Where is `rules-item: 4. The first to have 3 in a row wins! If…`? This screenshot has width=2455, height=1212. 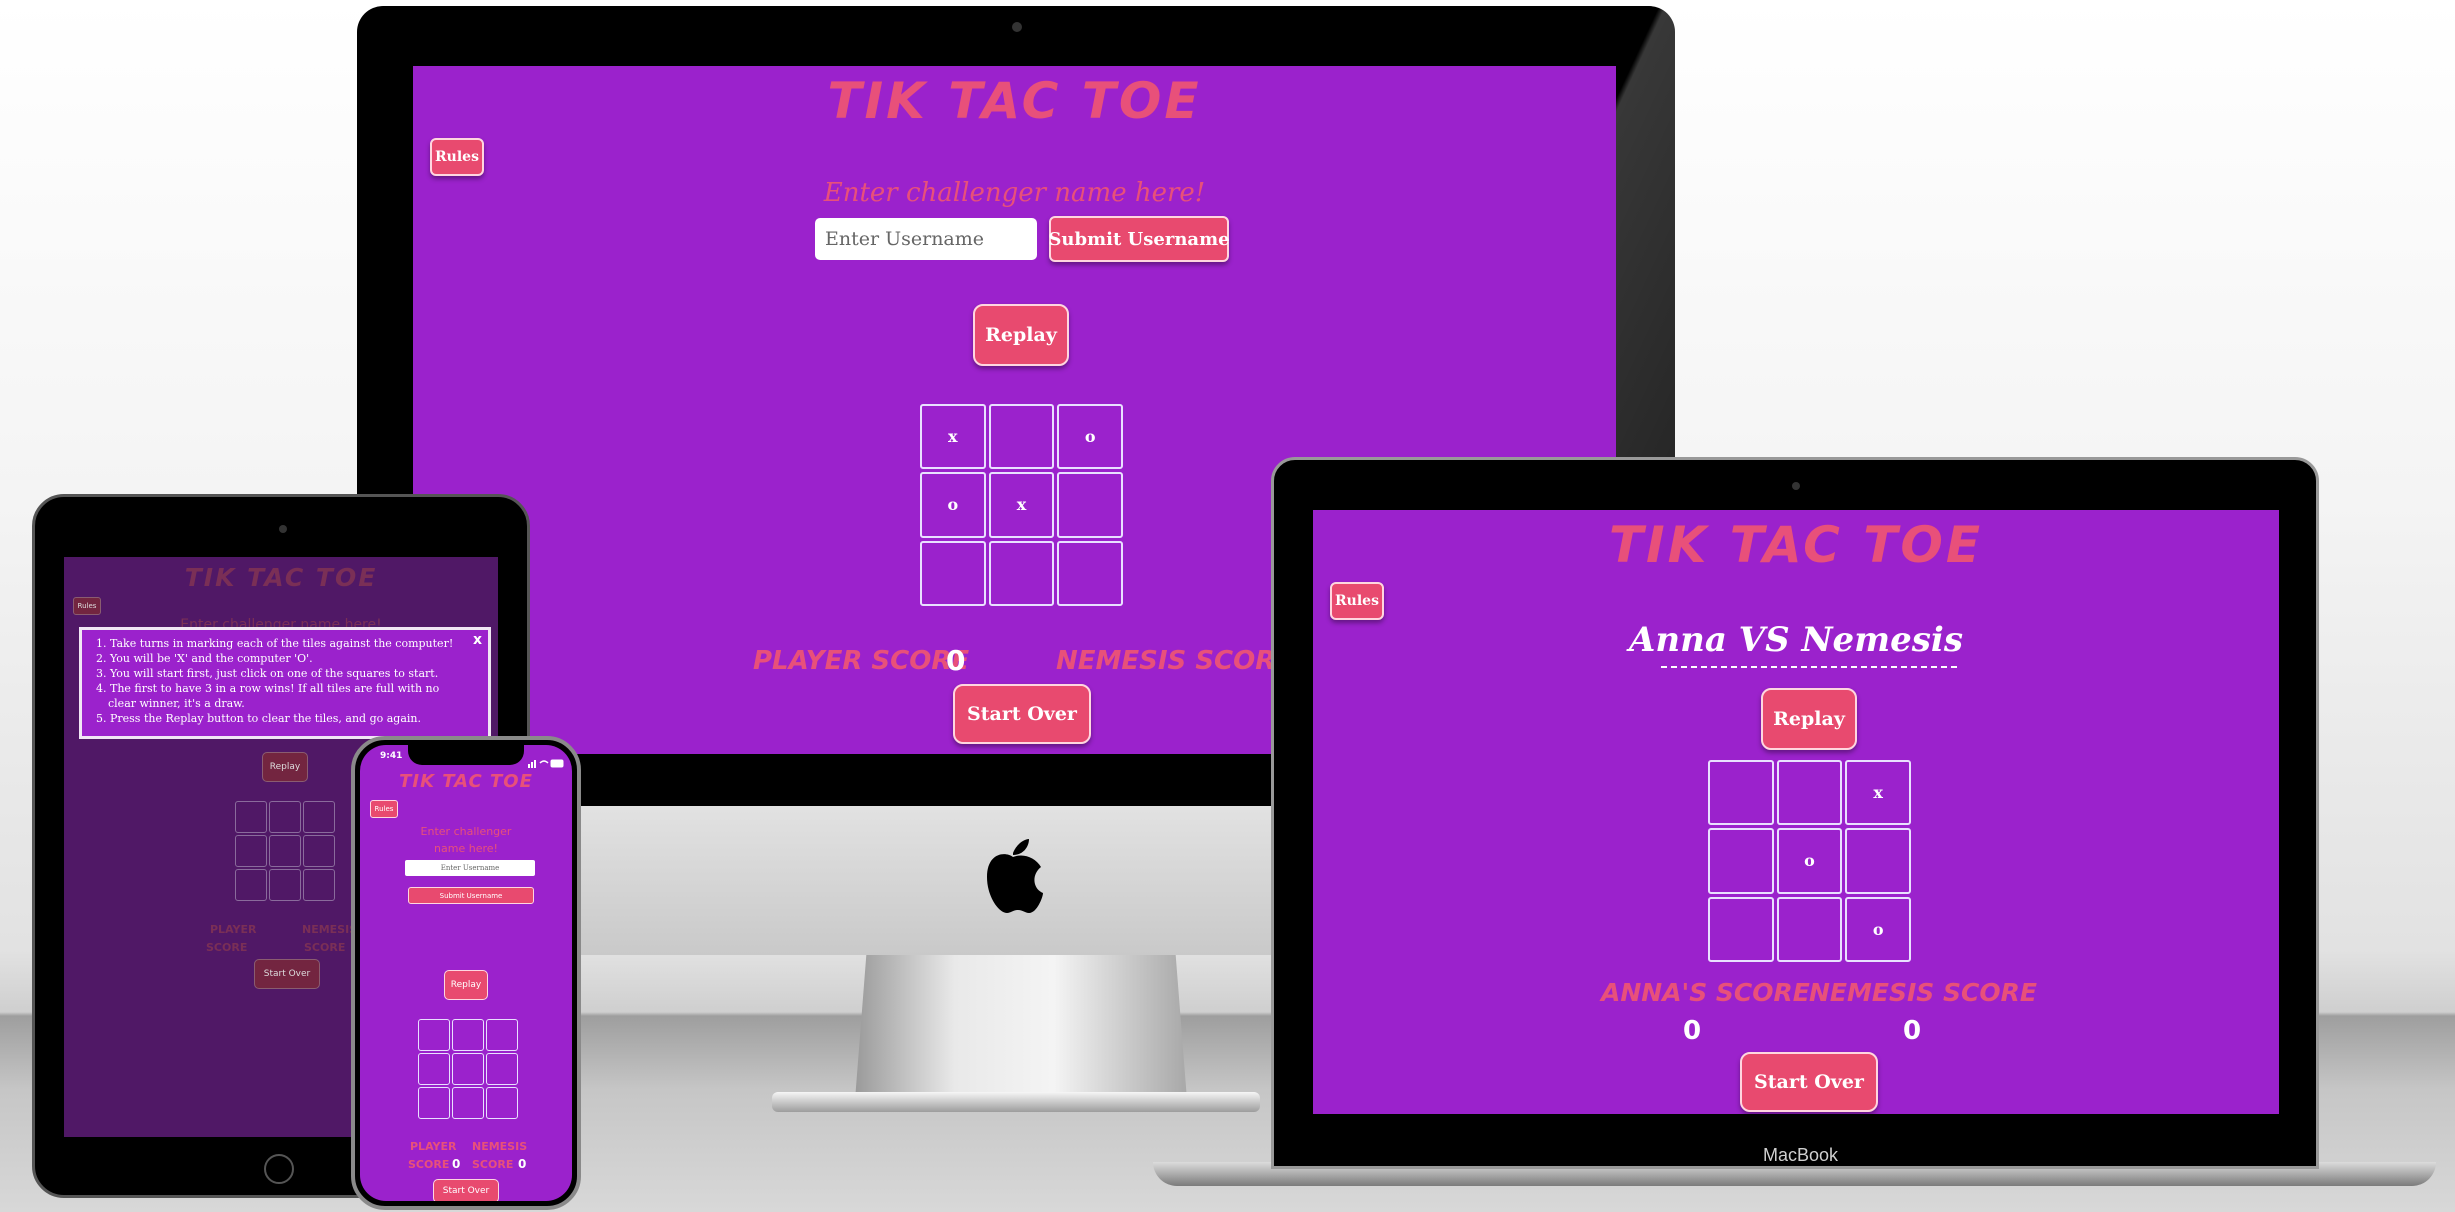
rules-item: 4. The first to have 3 in a row wins! If… is located at coordinates (268, 688).